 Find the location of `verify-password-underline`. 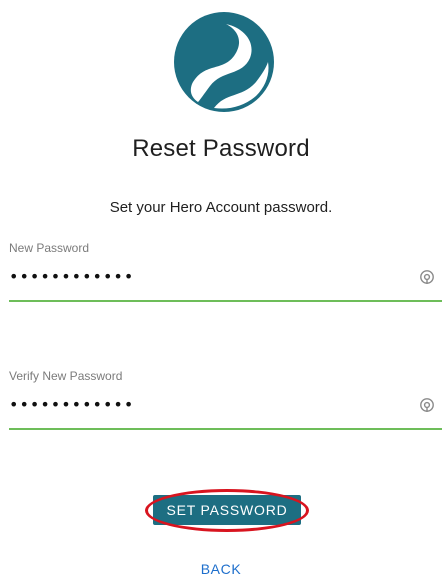

verify-password-underline is located at coordinates (225, 429).